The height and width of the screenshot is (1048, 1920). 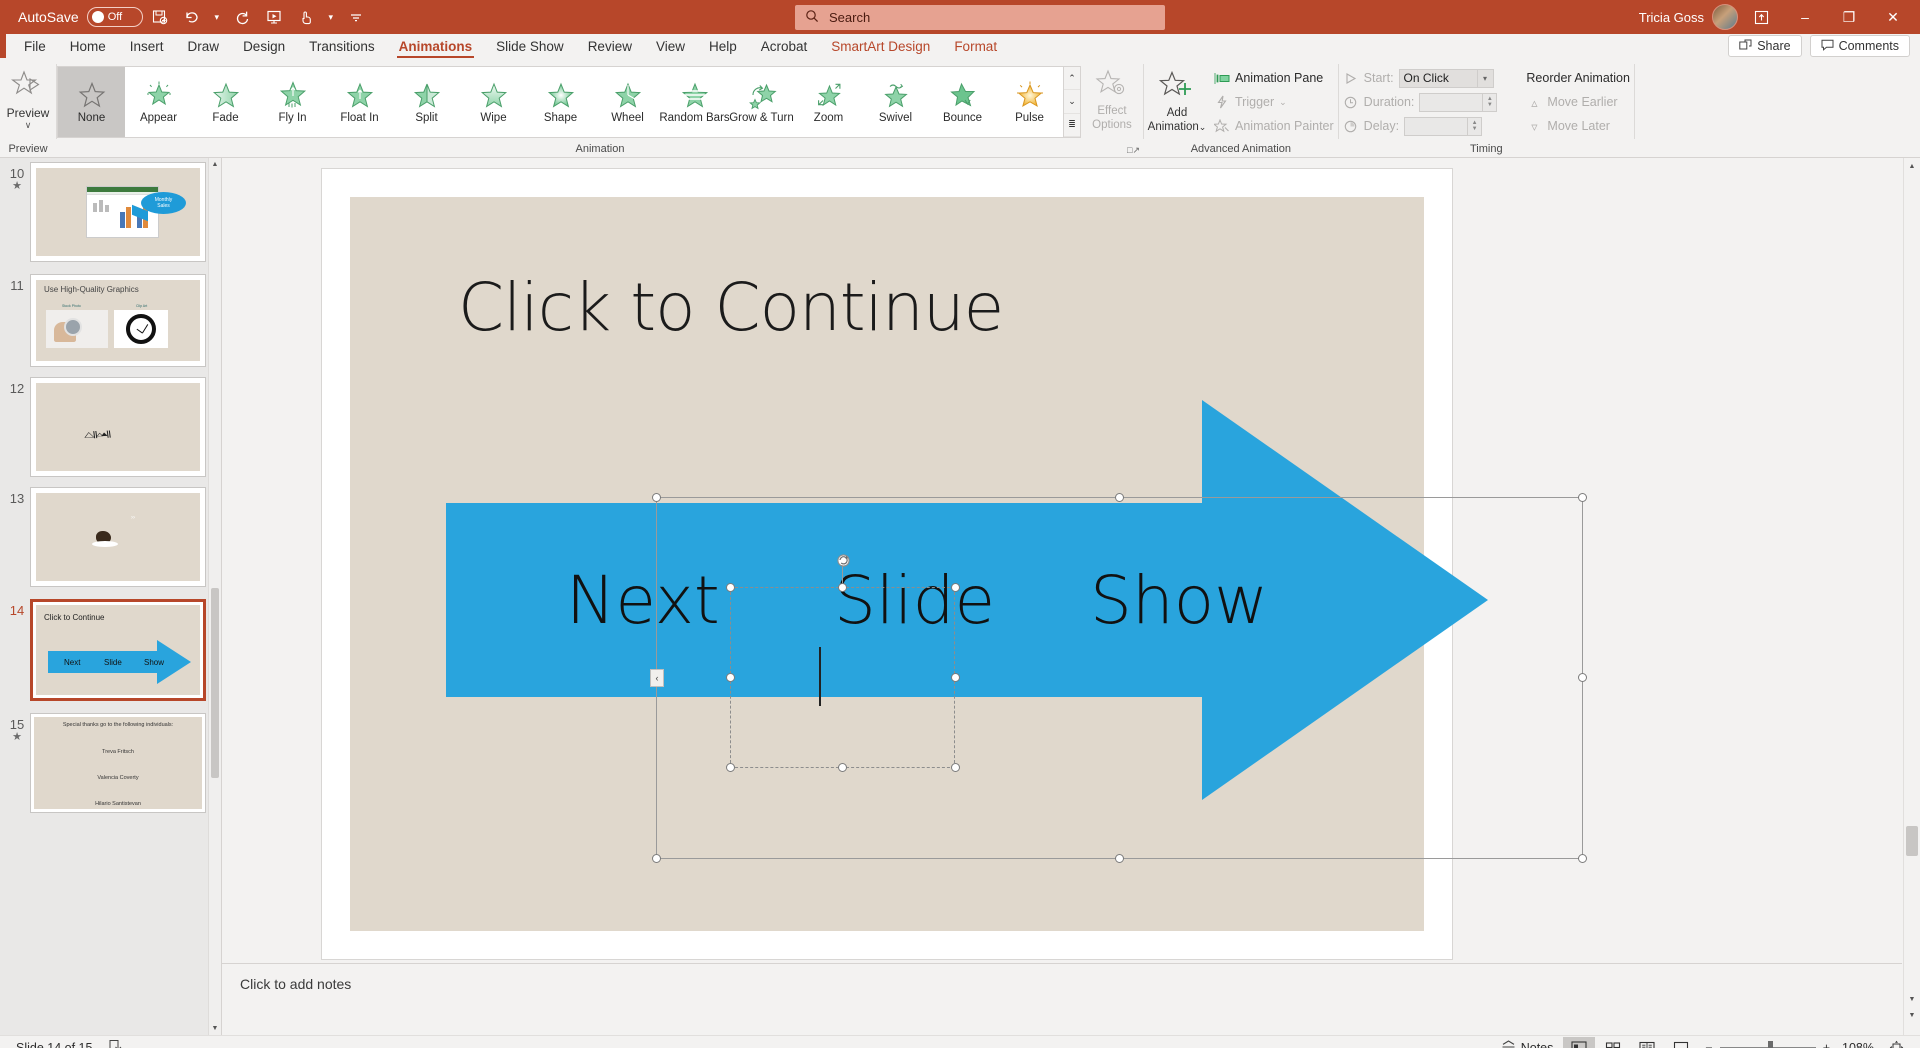 What do you see at coordinates (160, 17) in the screenshot?
I see `save-icon` at bounding box center [160, 17].